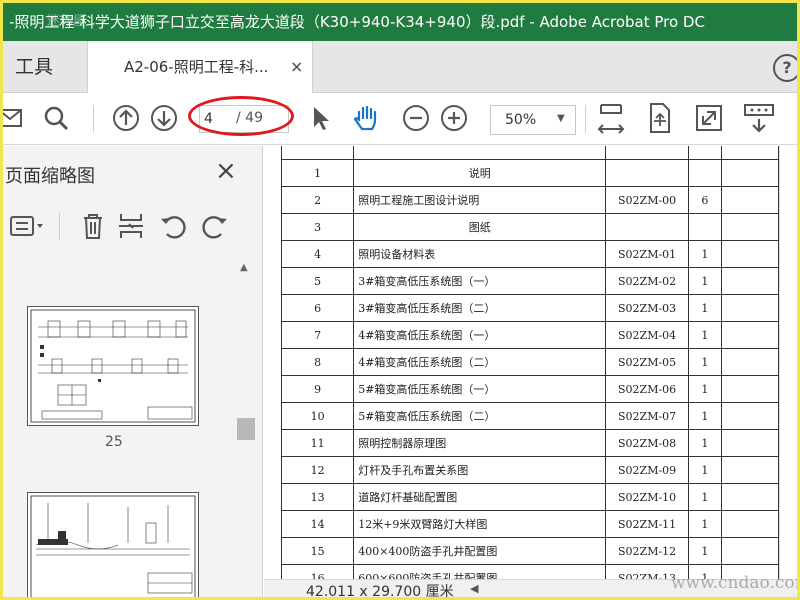 This screenshot has height=600, width=800. What do you see at coordinates (480, 200) in the screenshot?
I see `row-title: 照明工程施工图设计说明` at bounding box center [480, 200].